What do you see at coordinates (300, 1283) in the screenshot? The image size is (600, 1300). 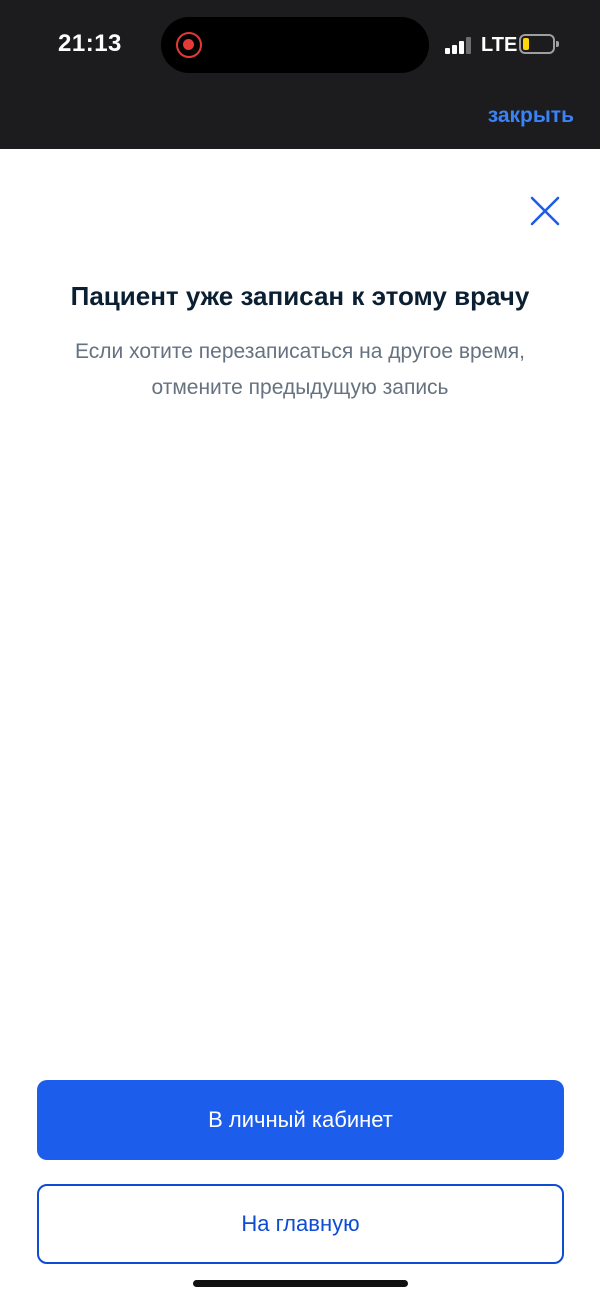 I see `home-indicator` at bounding box center [300, 1283].